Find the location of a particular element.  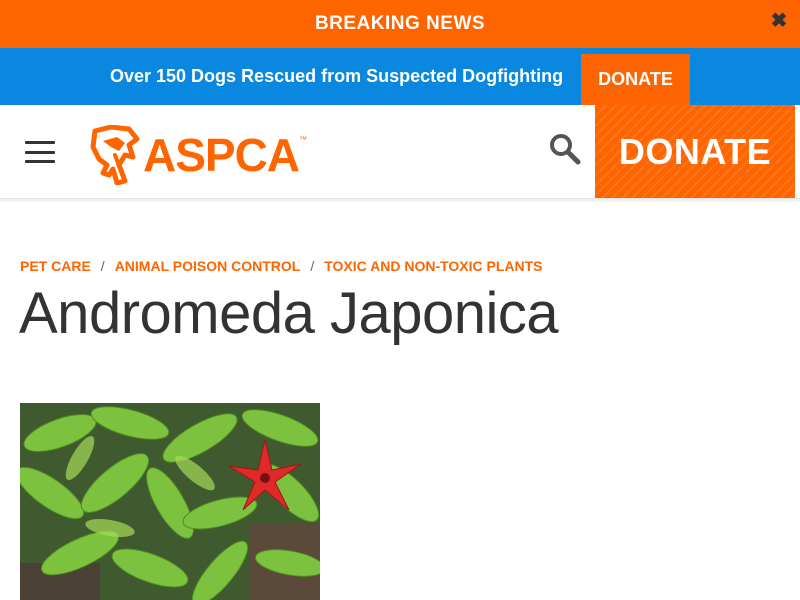

menu-icon is located at coordinates (40, 152).